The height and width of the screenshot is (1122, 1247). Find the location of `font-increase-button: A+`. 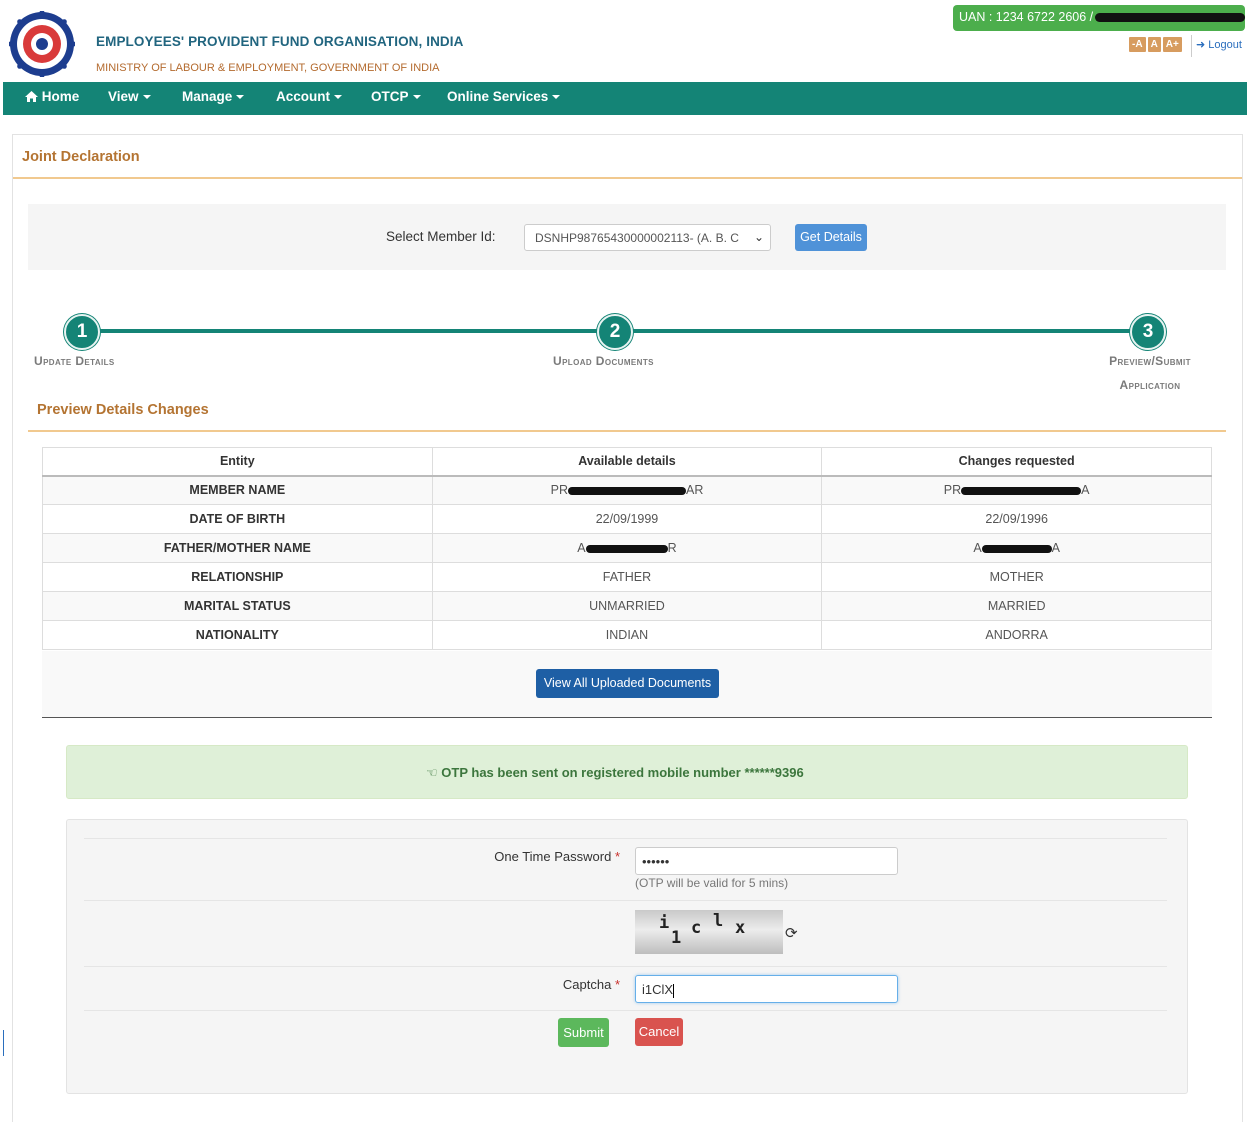

font-increase-button: A+ is located at coordinates (1172, 44).